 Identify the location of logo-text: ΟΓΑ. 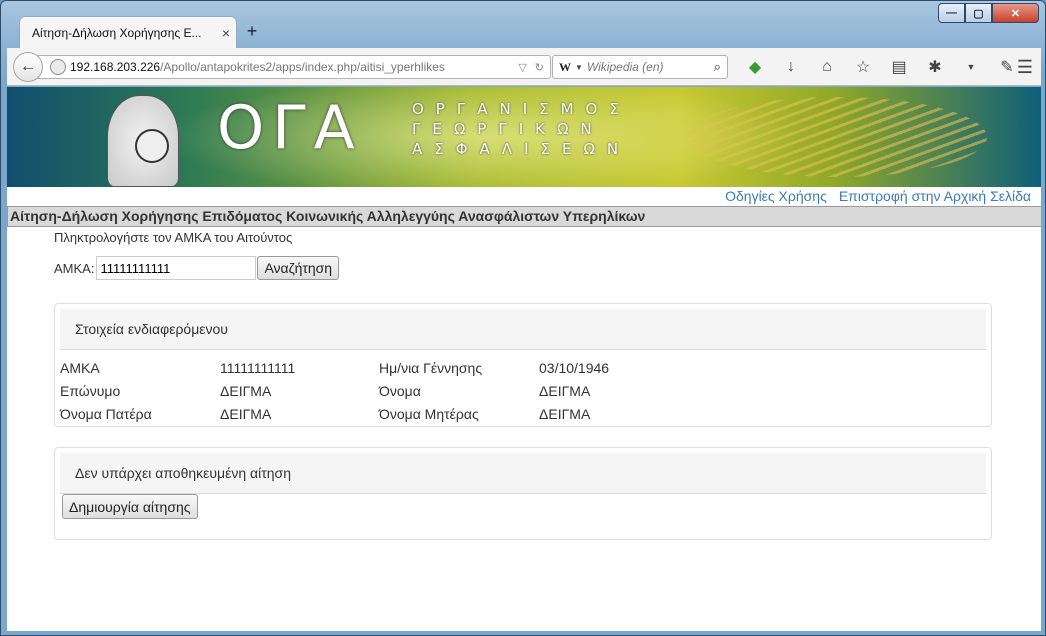
(290, 128).